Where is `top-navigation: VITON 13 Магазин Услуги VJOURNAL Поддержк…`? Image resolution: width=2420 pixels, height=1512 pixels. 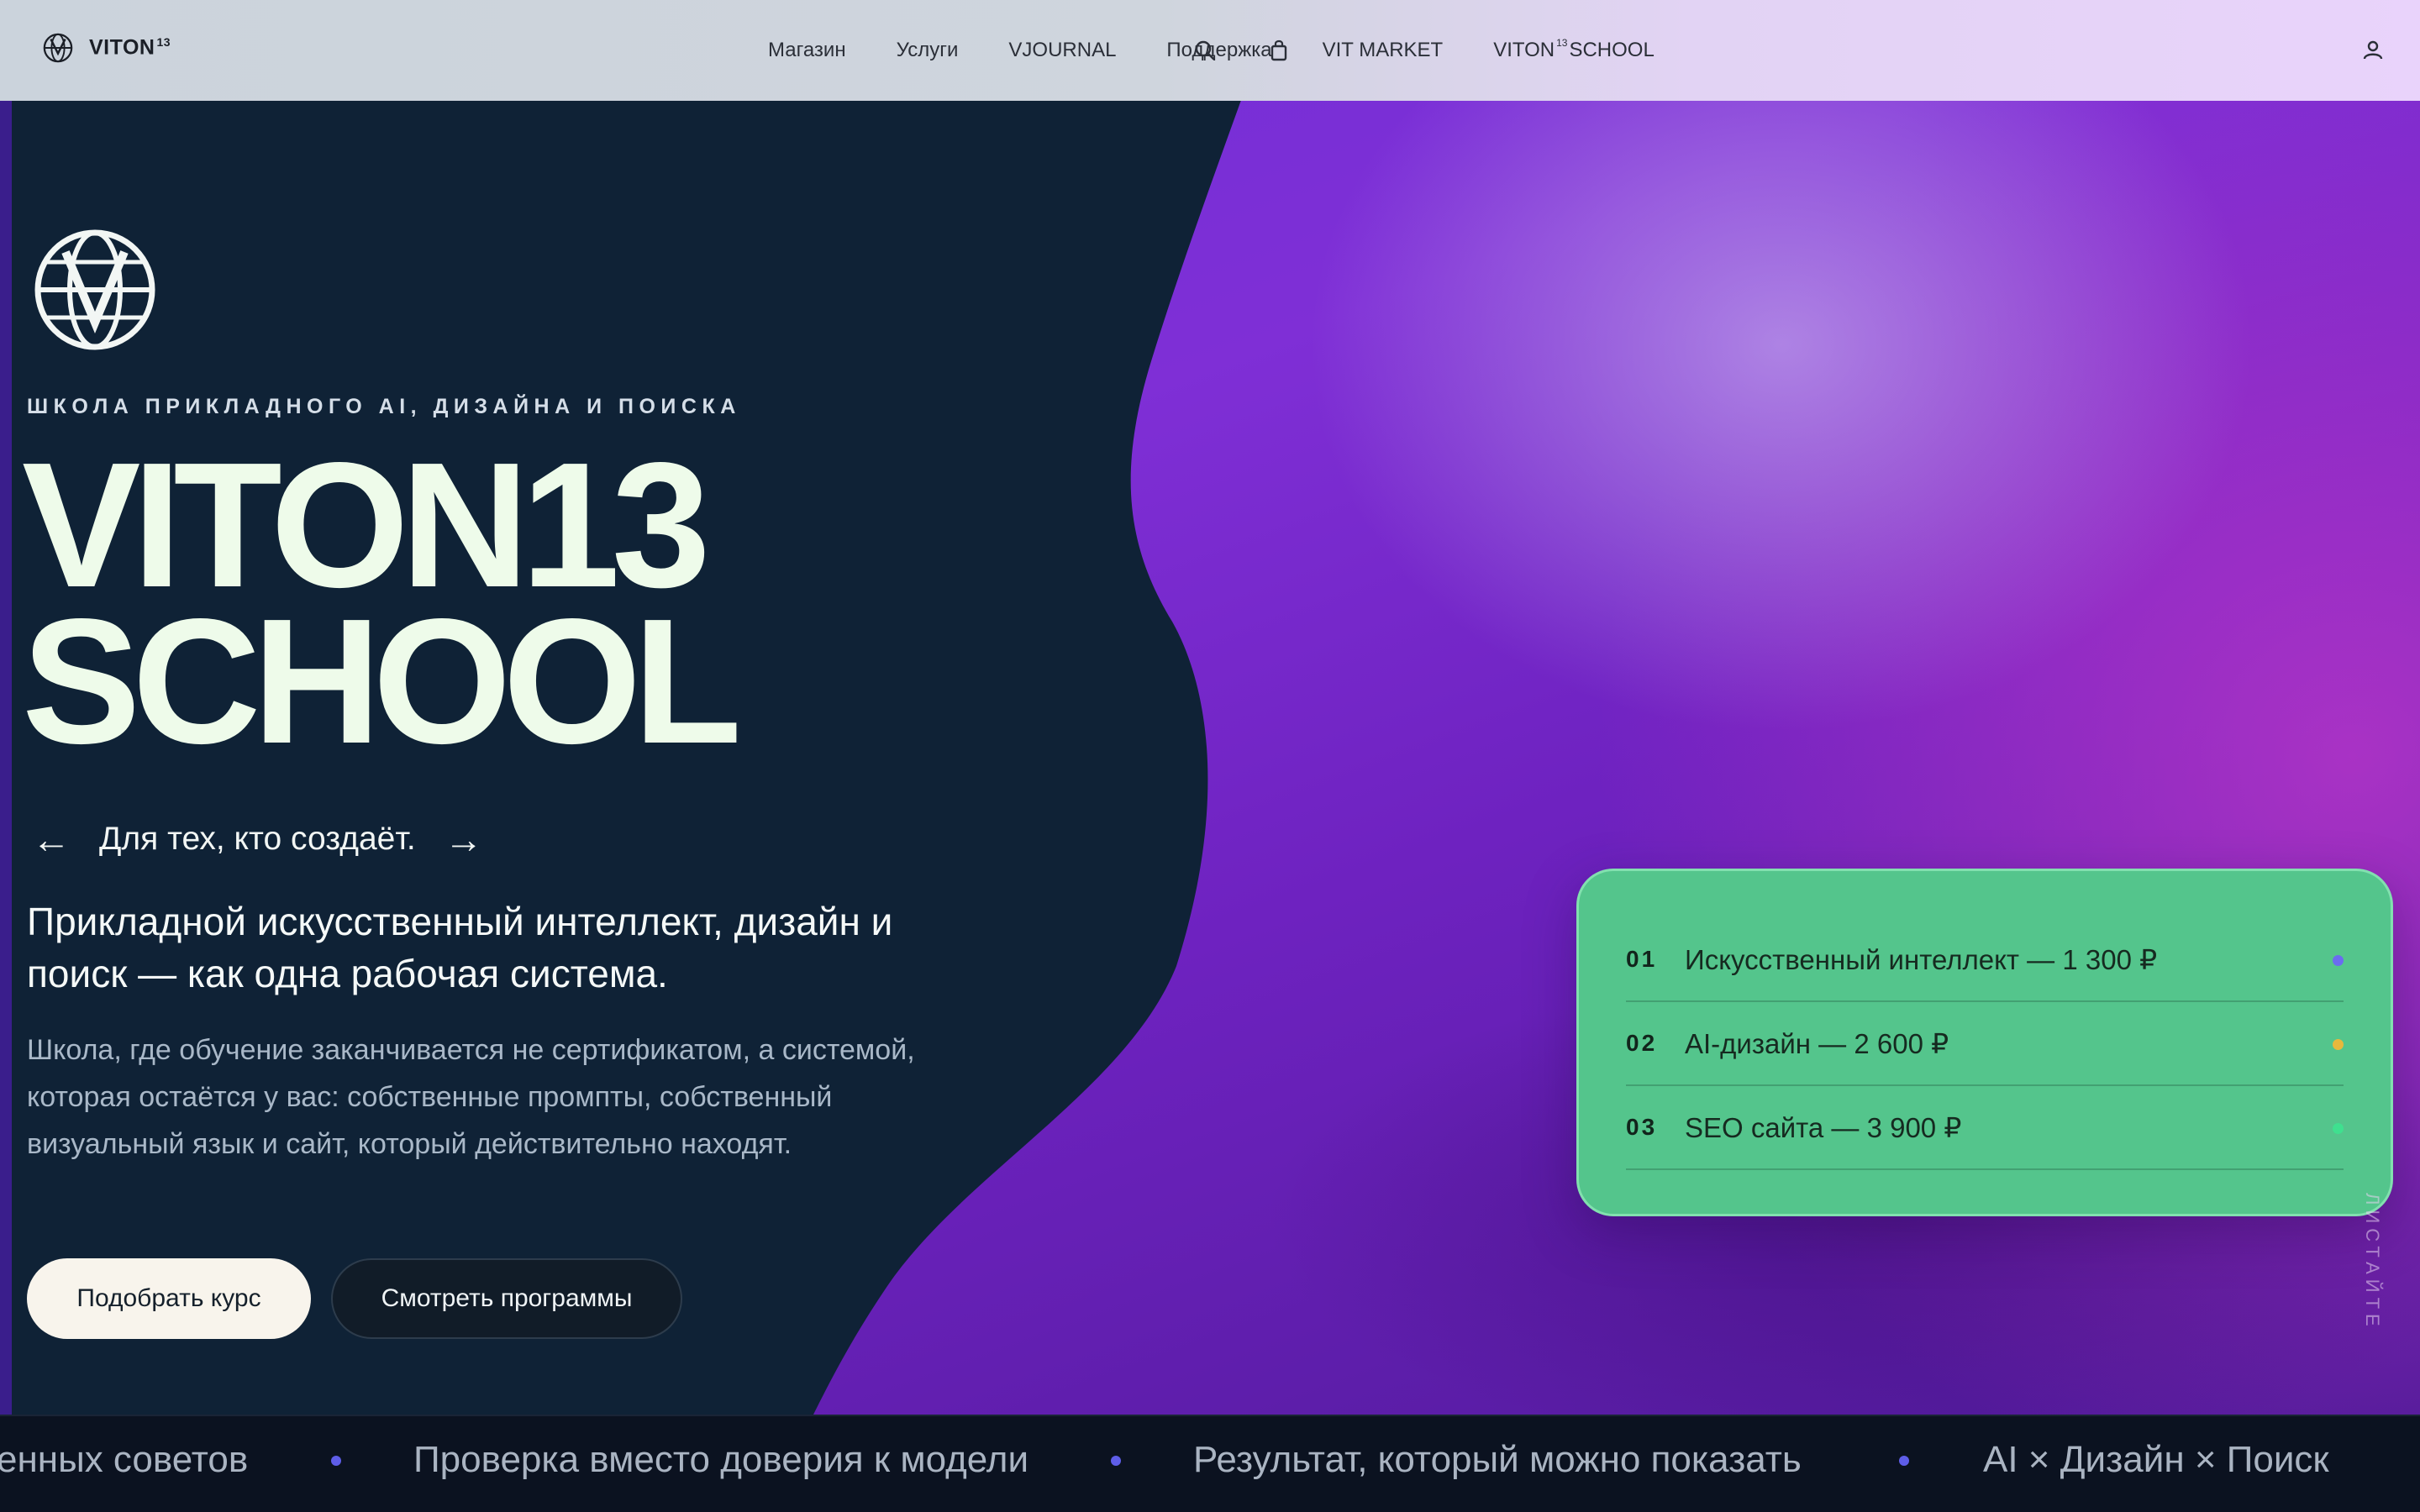 top-navigation: VITON 13 Магазин Услуги VJOURNAL Поддержк… is located at coordinates (1210, 50).